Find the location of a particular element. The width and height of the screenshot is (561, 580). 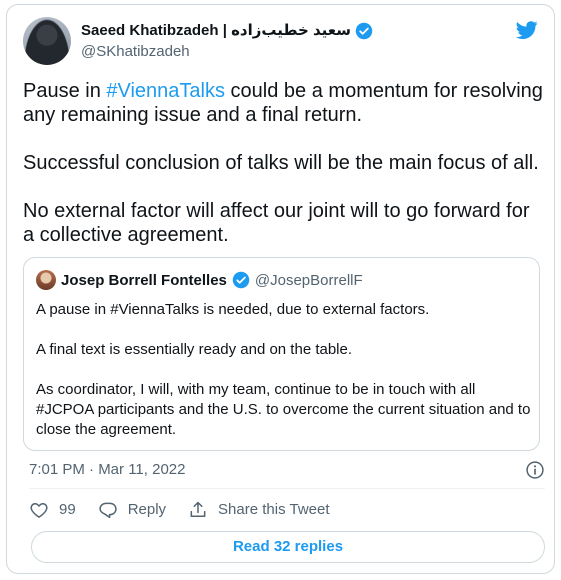

quoted-header: Josep Borrell Fontelles @JosepBorrellF is located at coordinates (199, 280).